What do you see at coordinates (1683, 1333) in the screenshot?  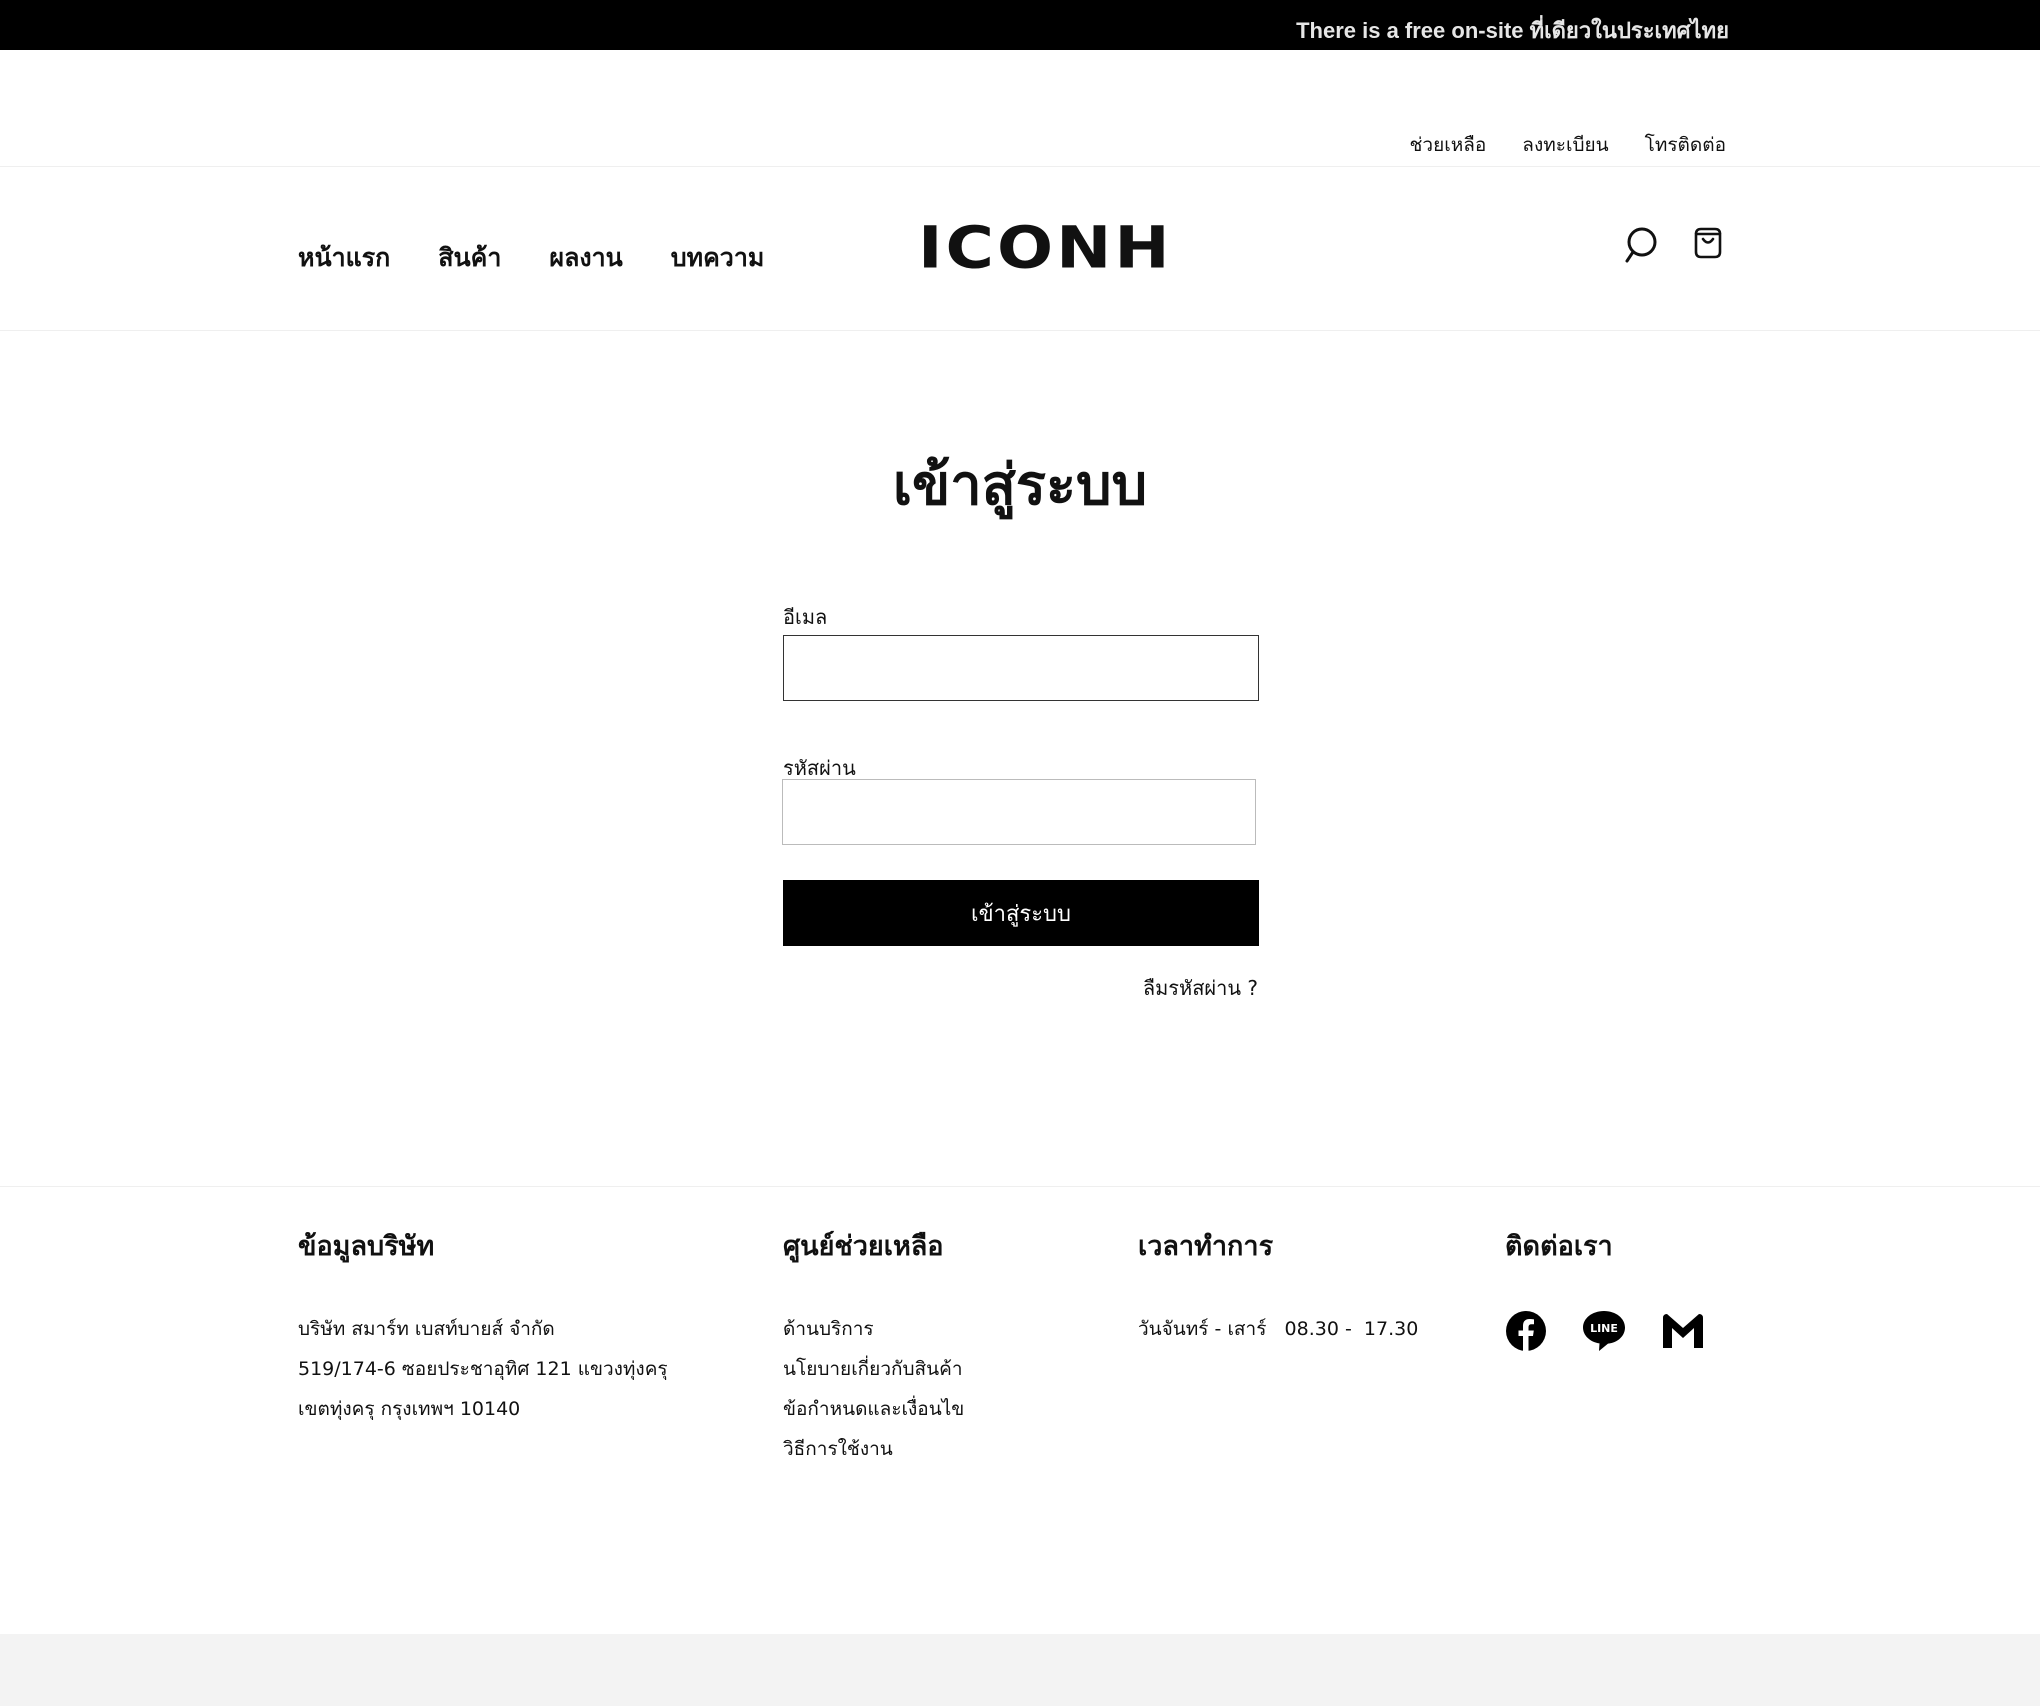 I see `gmail-icon` at bounding box center [1683, 1333].